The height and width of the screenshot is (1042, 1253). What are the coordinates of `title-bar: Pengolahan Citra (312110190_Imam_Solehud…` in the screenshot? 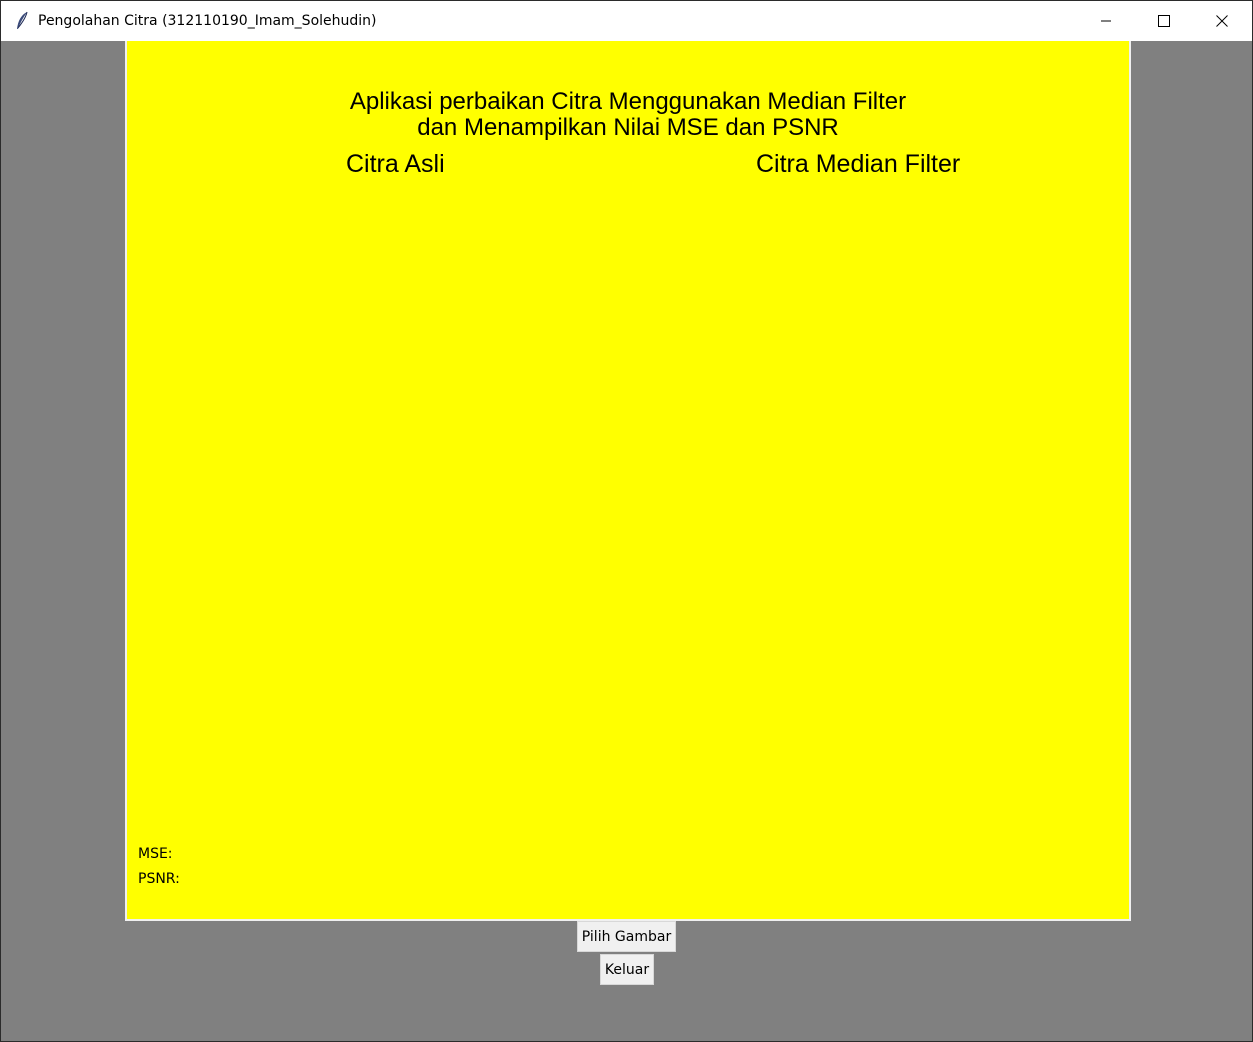 It's located at (626, 20).